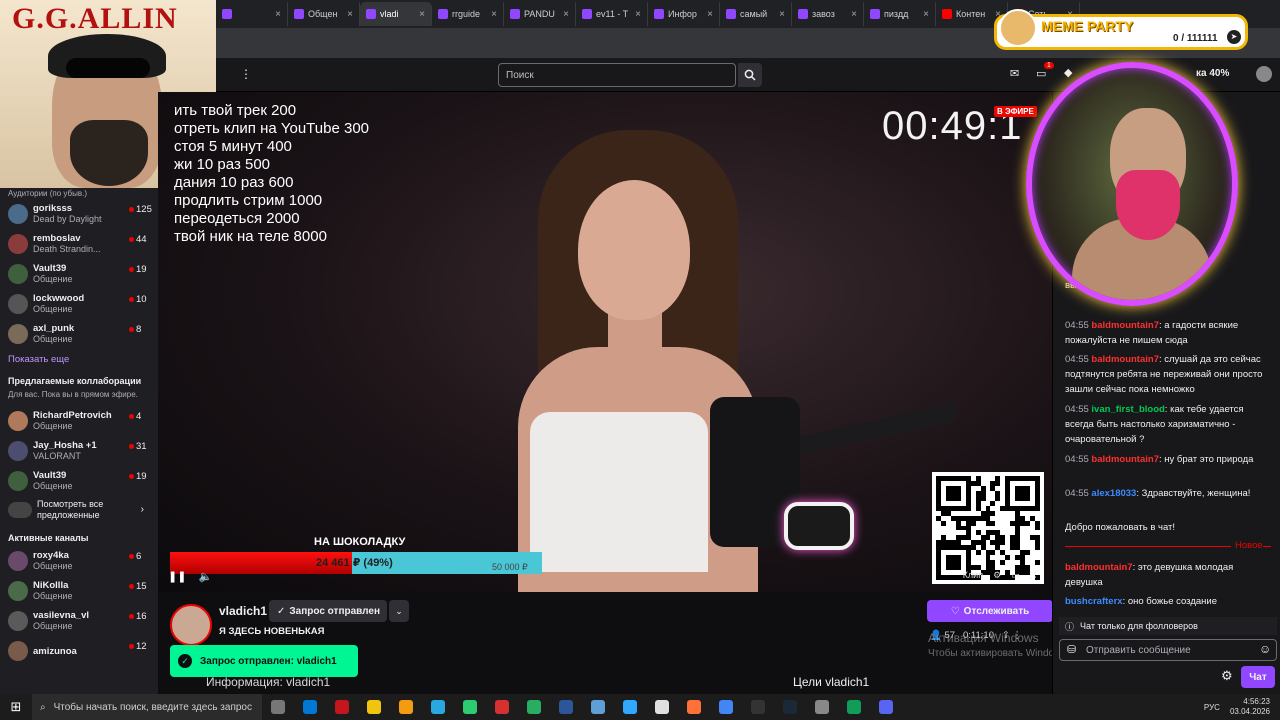 The width and height of the screenshot is (1280, 720). What do you see at coordinates (79, 591) in the screenshot?
I see `sidebar-channel: NiKollla Общение 15` at bounding box center [79, 591].